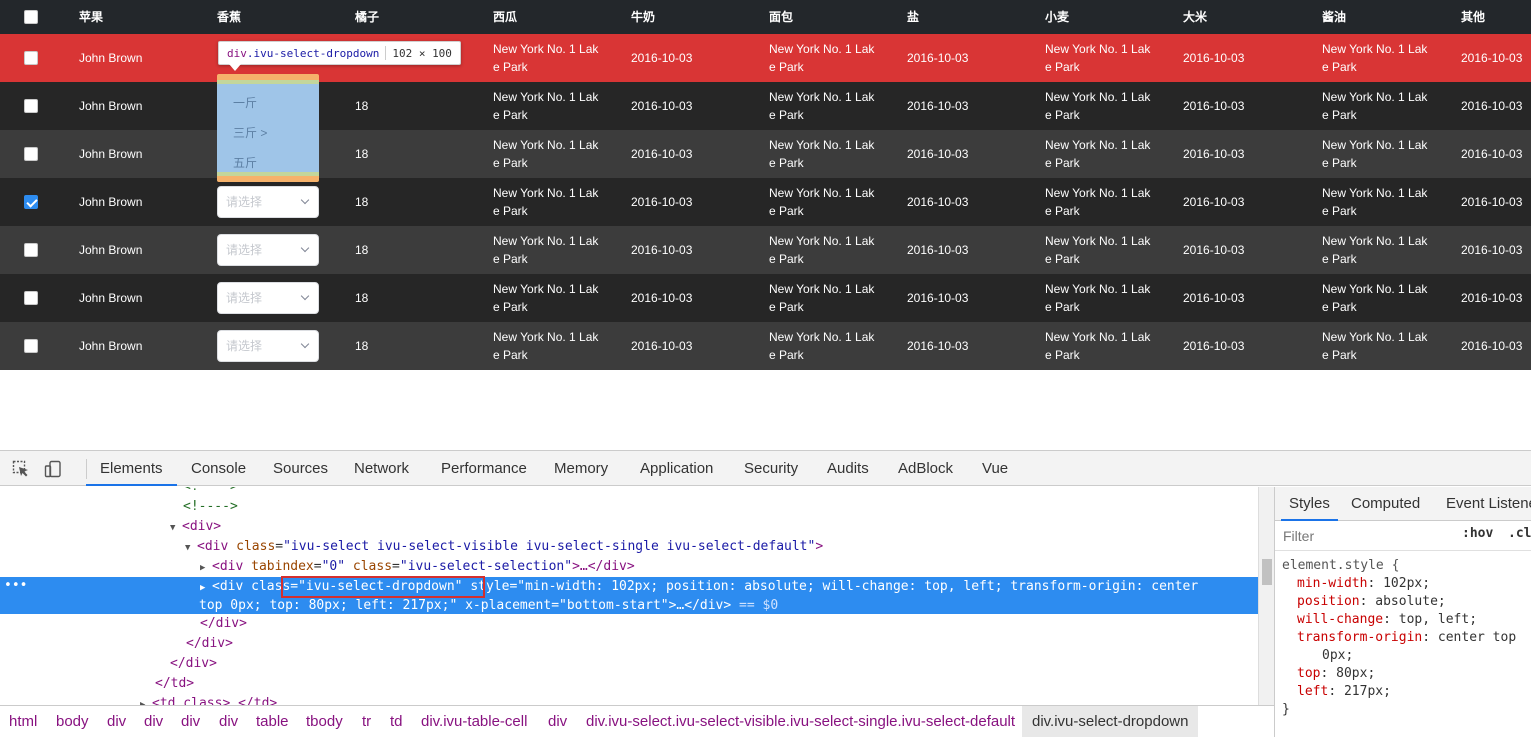  What do you see at coordinates (1309, 504) in the screenshot?
I see `tab-styles: Styles` at bounding box center [1309, 504].